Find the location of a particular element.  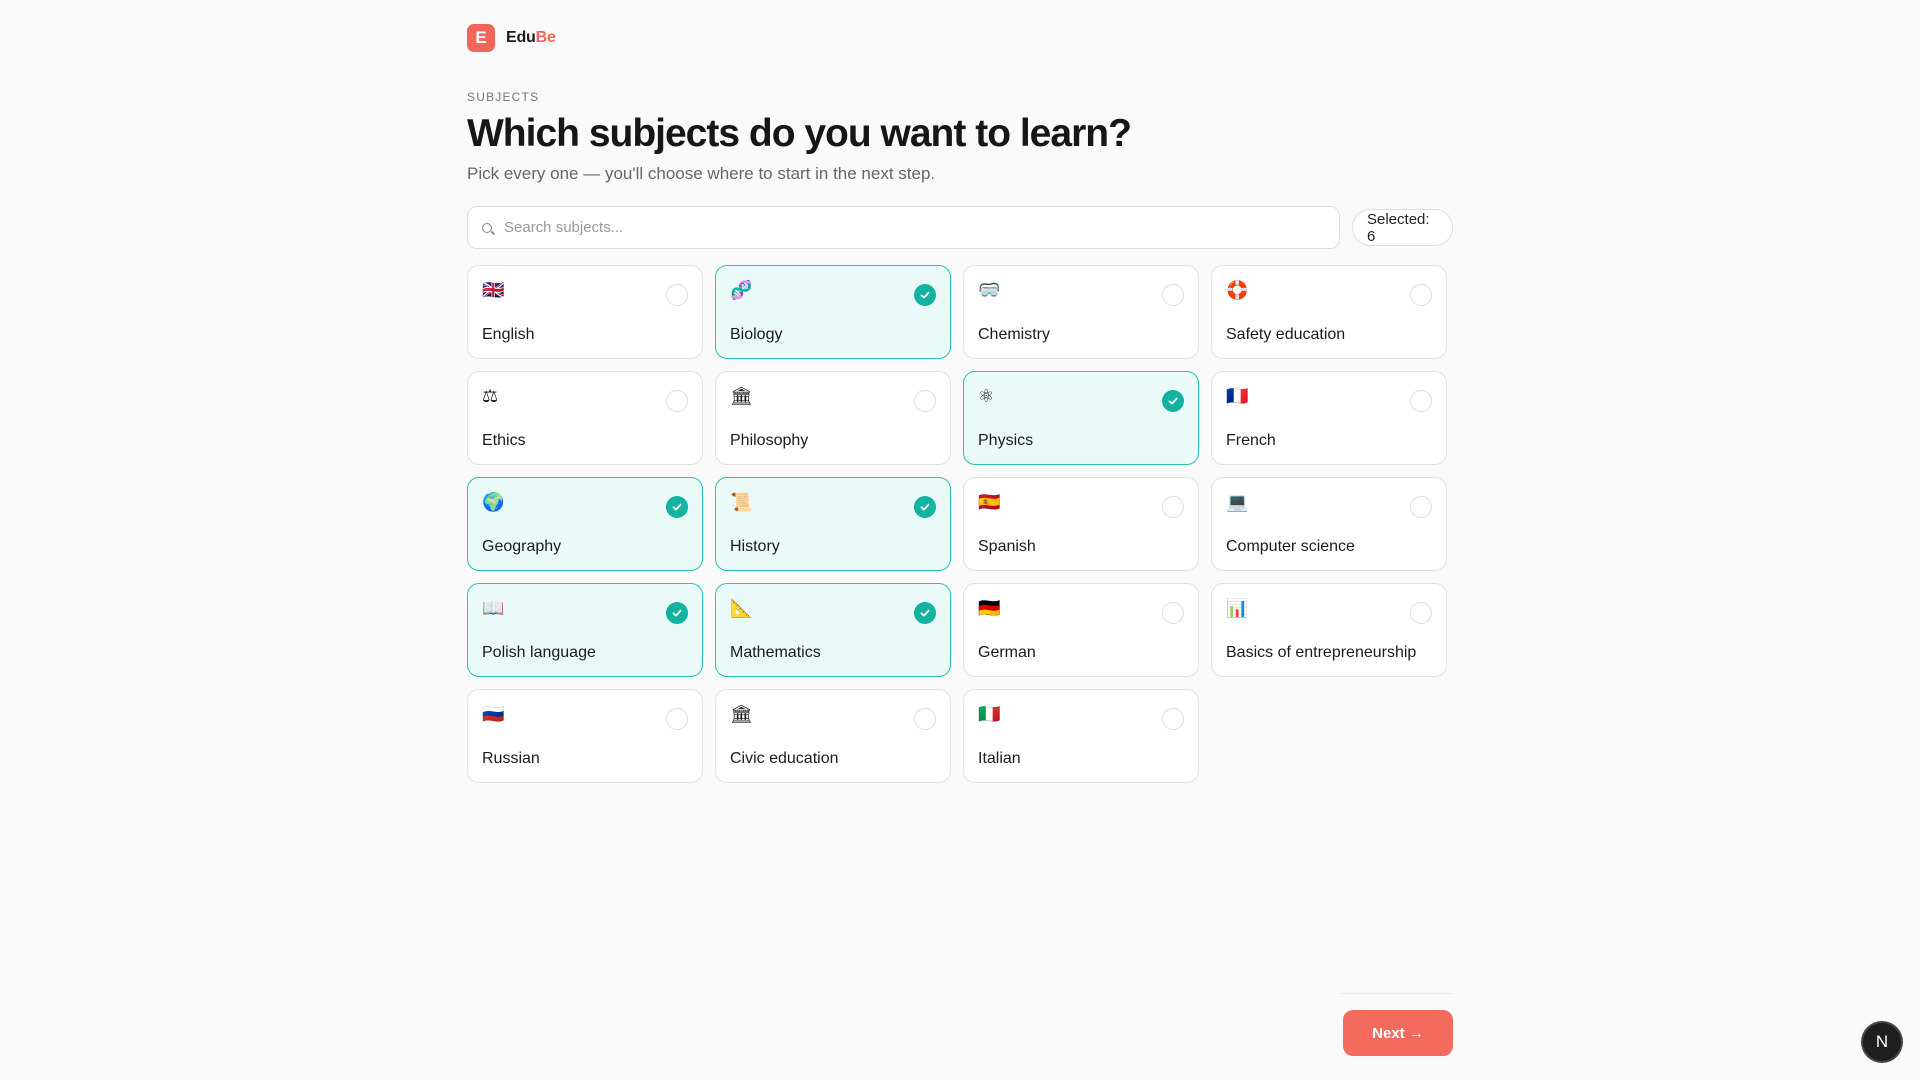

subject-label: German is located at coordinates (1007, 652).